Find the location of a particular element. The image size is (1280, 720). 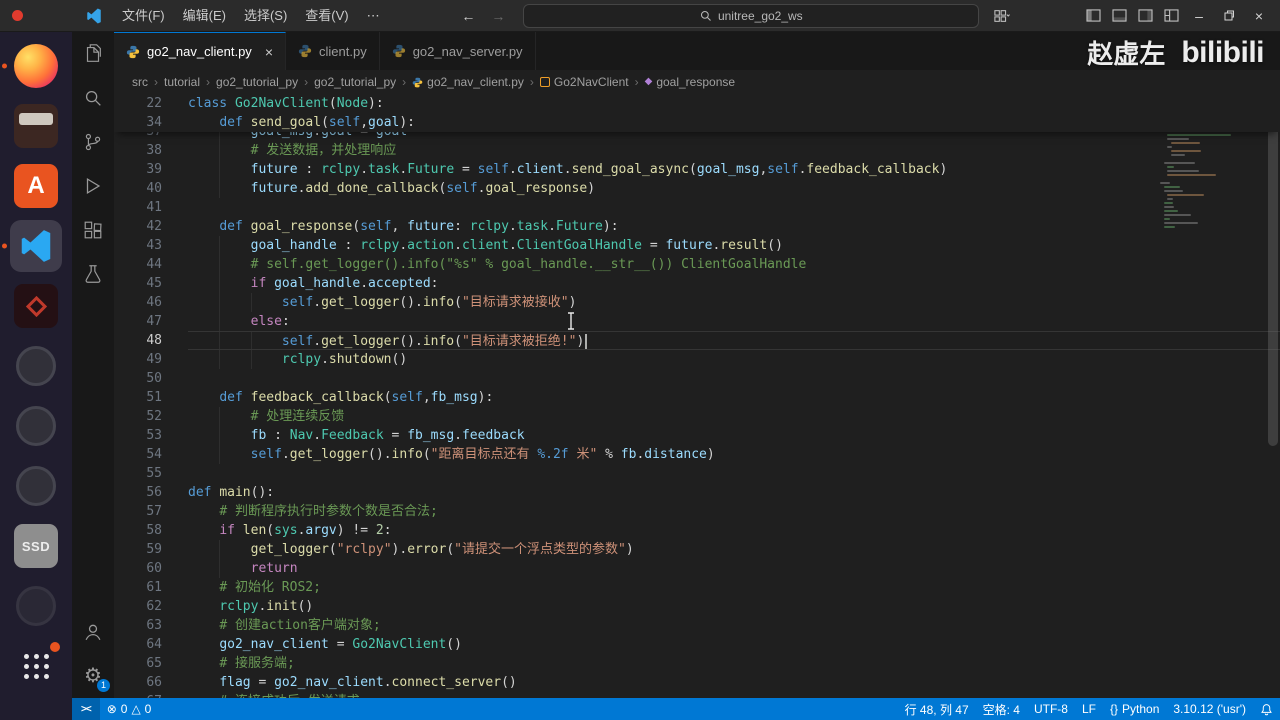

back-button: ← is located at coordinates (468, 16).